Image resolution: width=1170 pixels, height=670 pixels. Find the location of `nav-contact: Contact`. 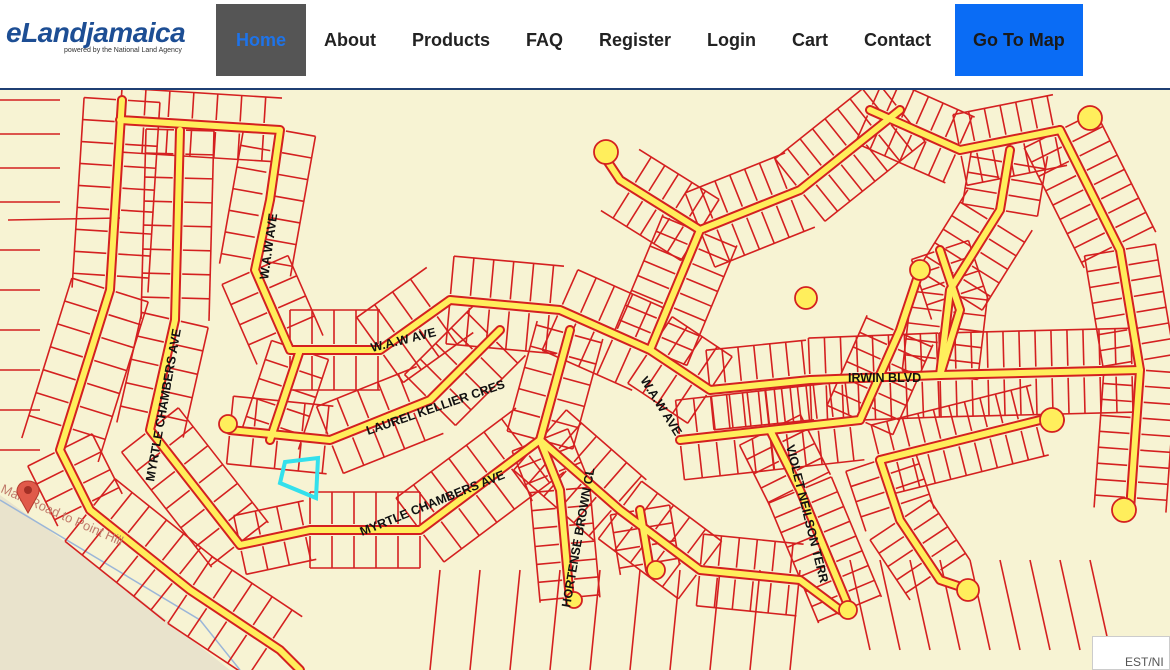

nav-contact: Contact is located at coordinates (897, 40).